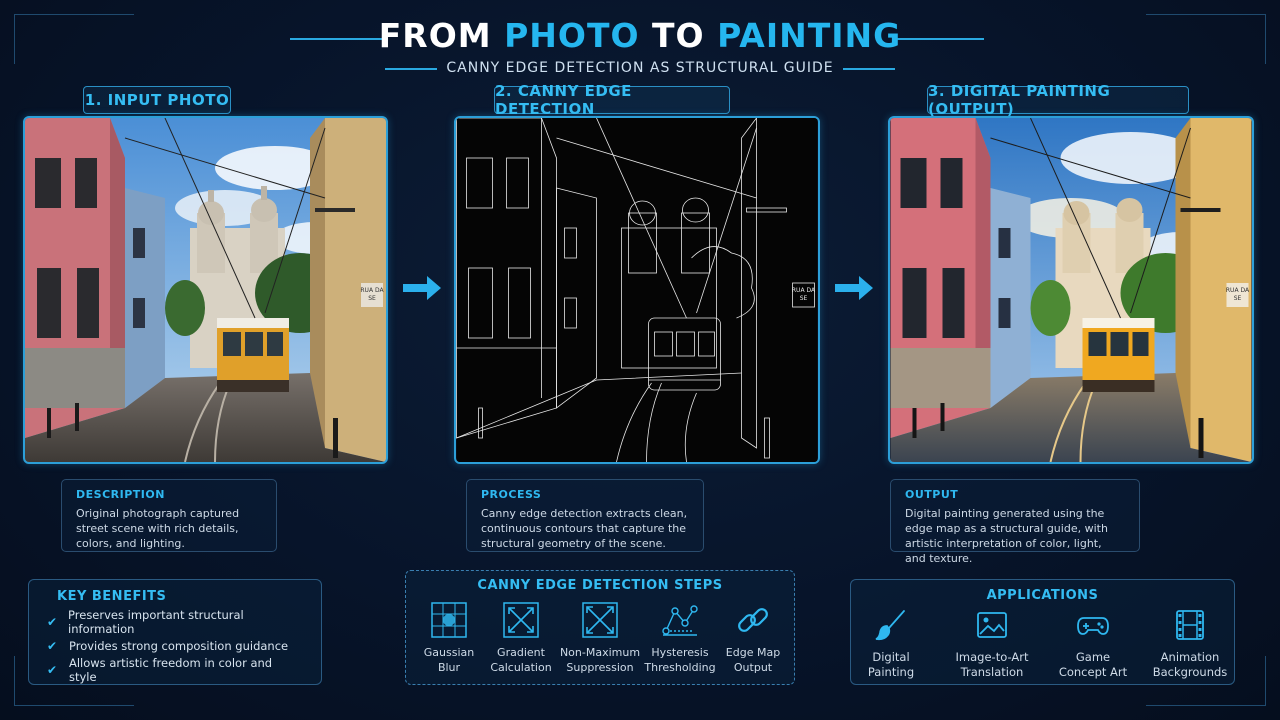 This screenshot has width=1280, height=720. What do you see at coordinates (1190, 657) in the screenshot?
I see `application-label: Animation` at bounding box center [1190, 657].